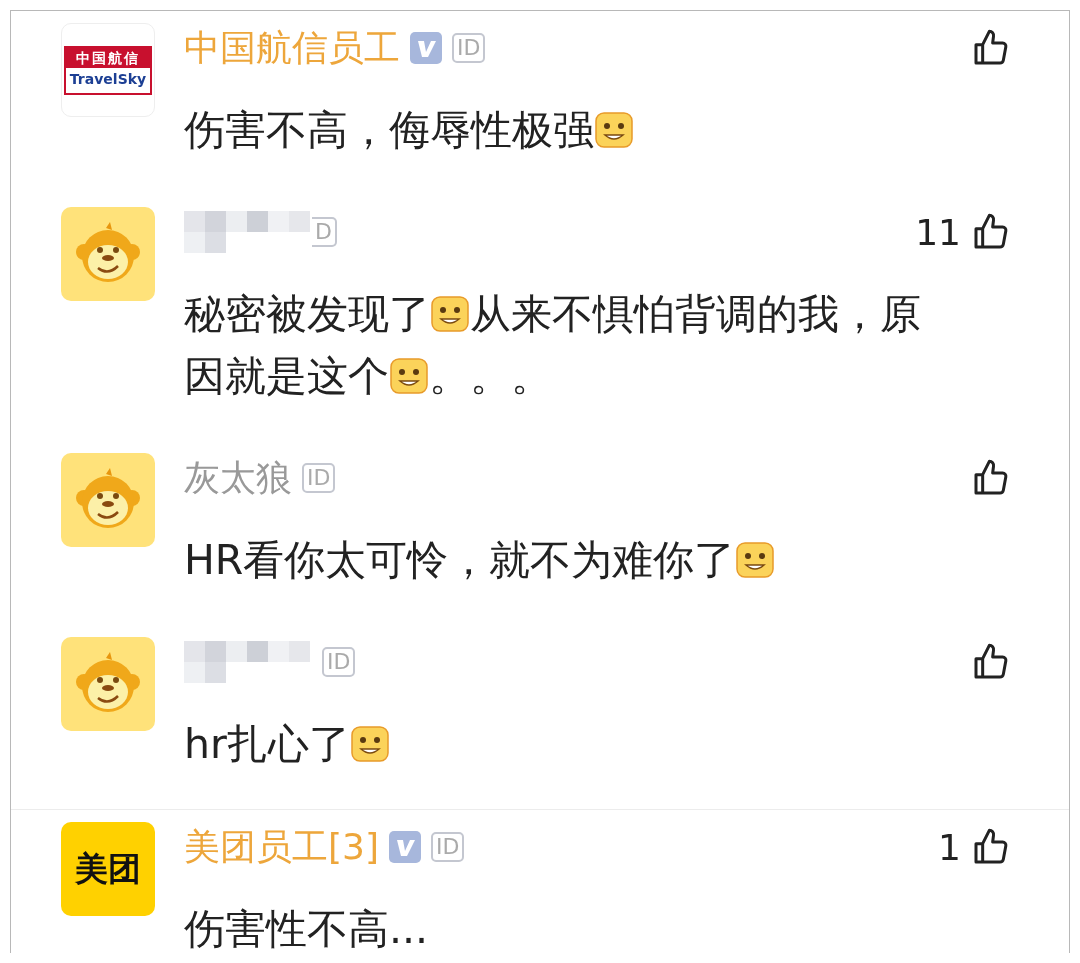 Image resolution: width=1080 pixels, height=963 pixels. What do you see at coordinates (938, 232) in the screenshot?
I see `like-count: 11` at bounding box center [938, 232].